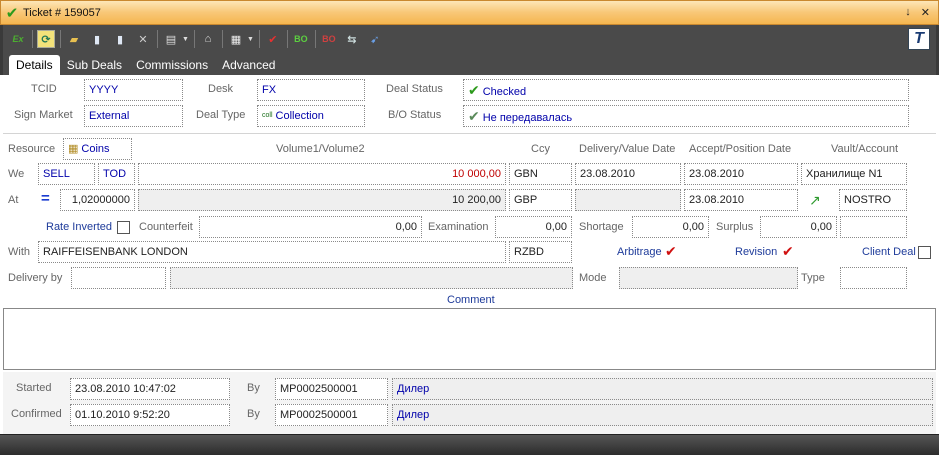  I want to click on tcid-field: YYYY, so click(133, 90).